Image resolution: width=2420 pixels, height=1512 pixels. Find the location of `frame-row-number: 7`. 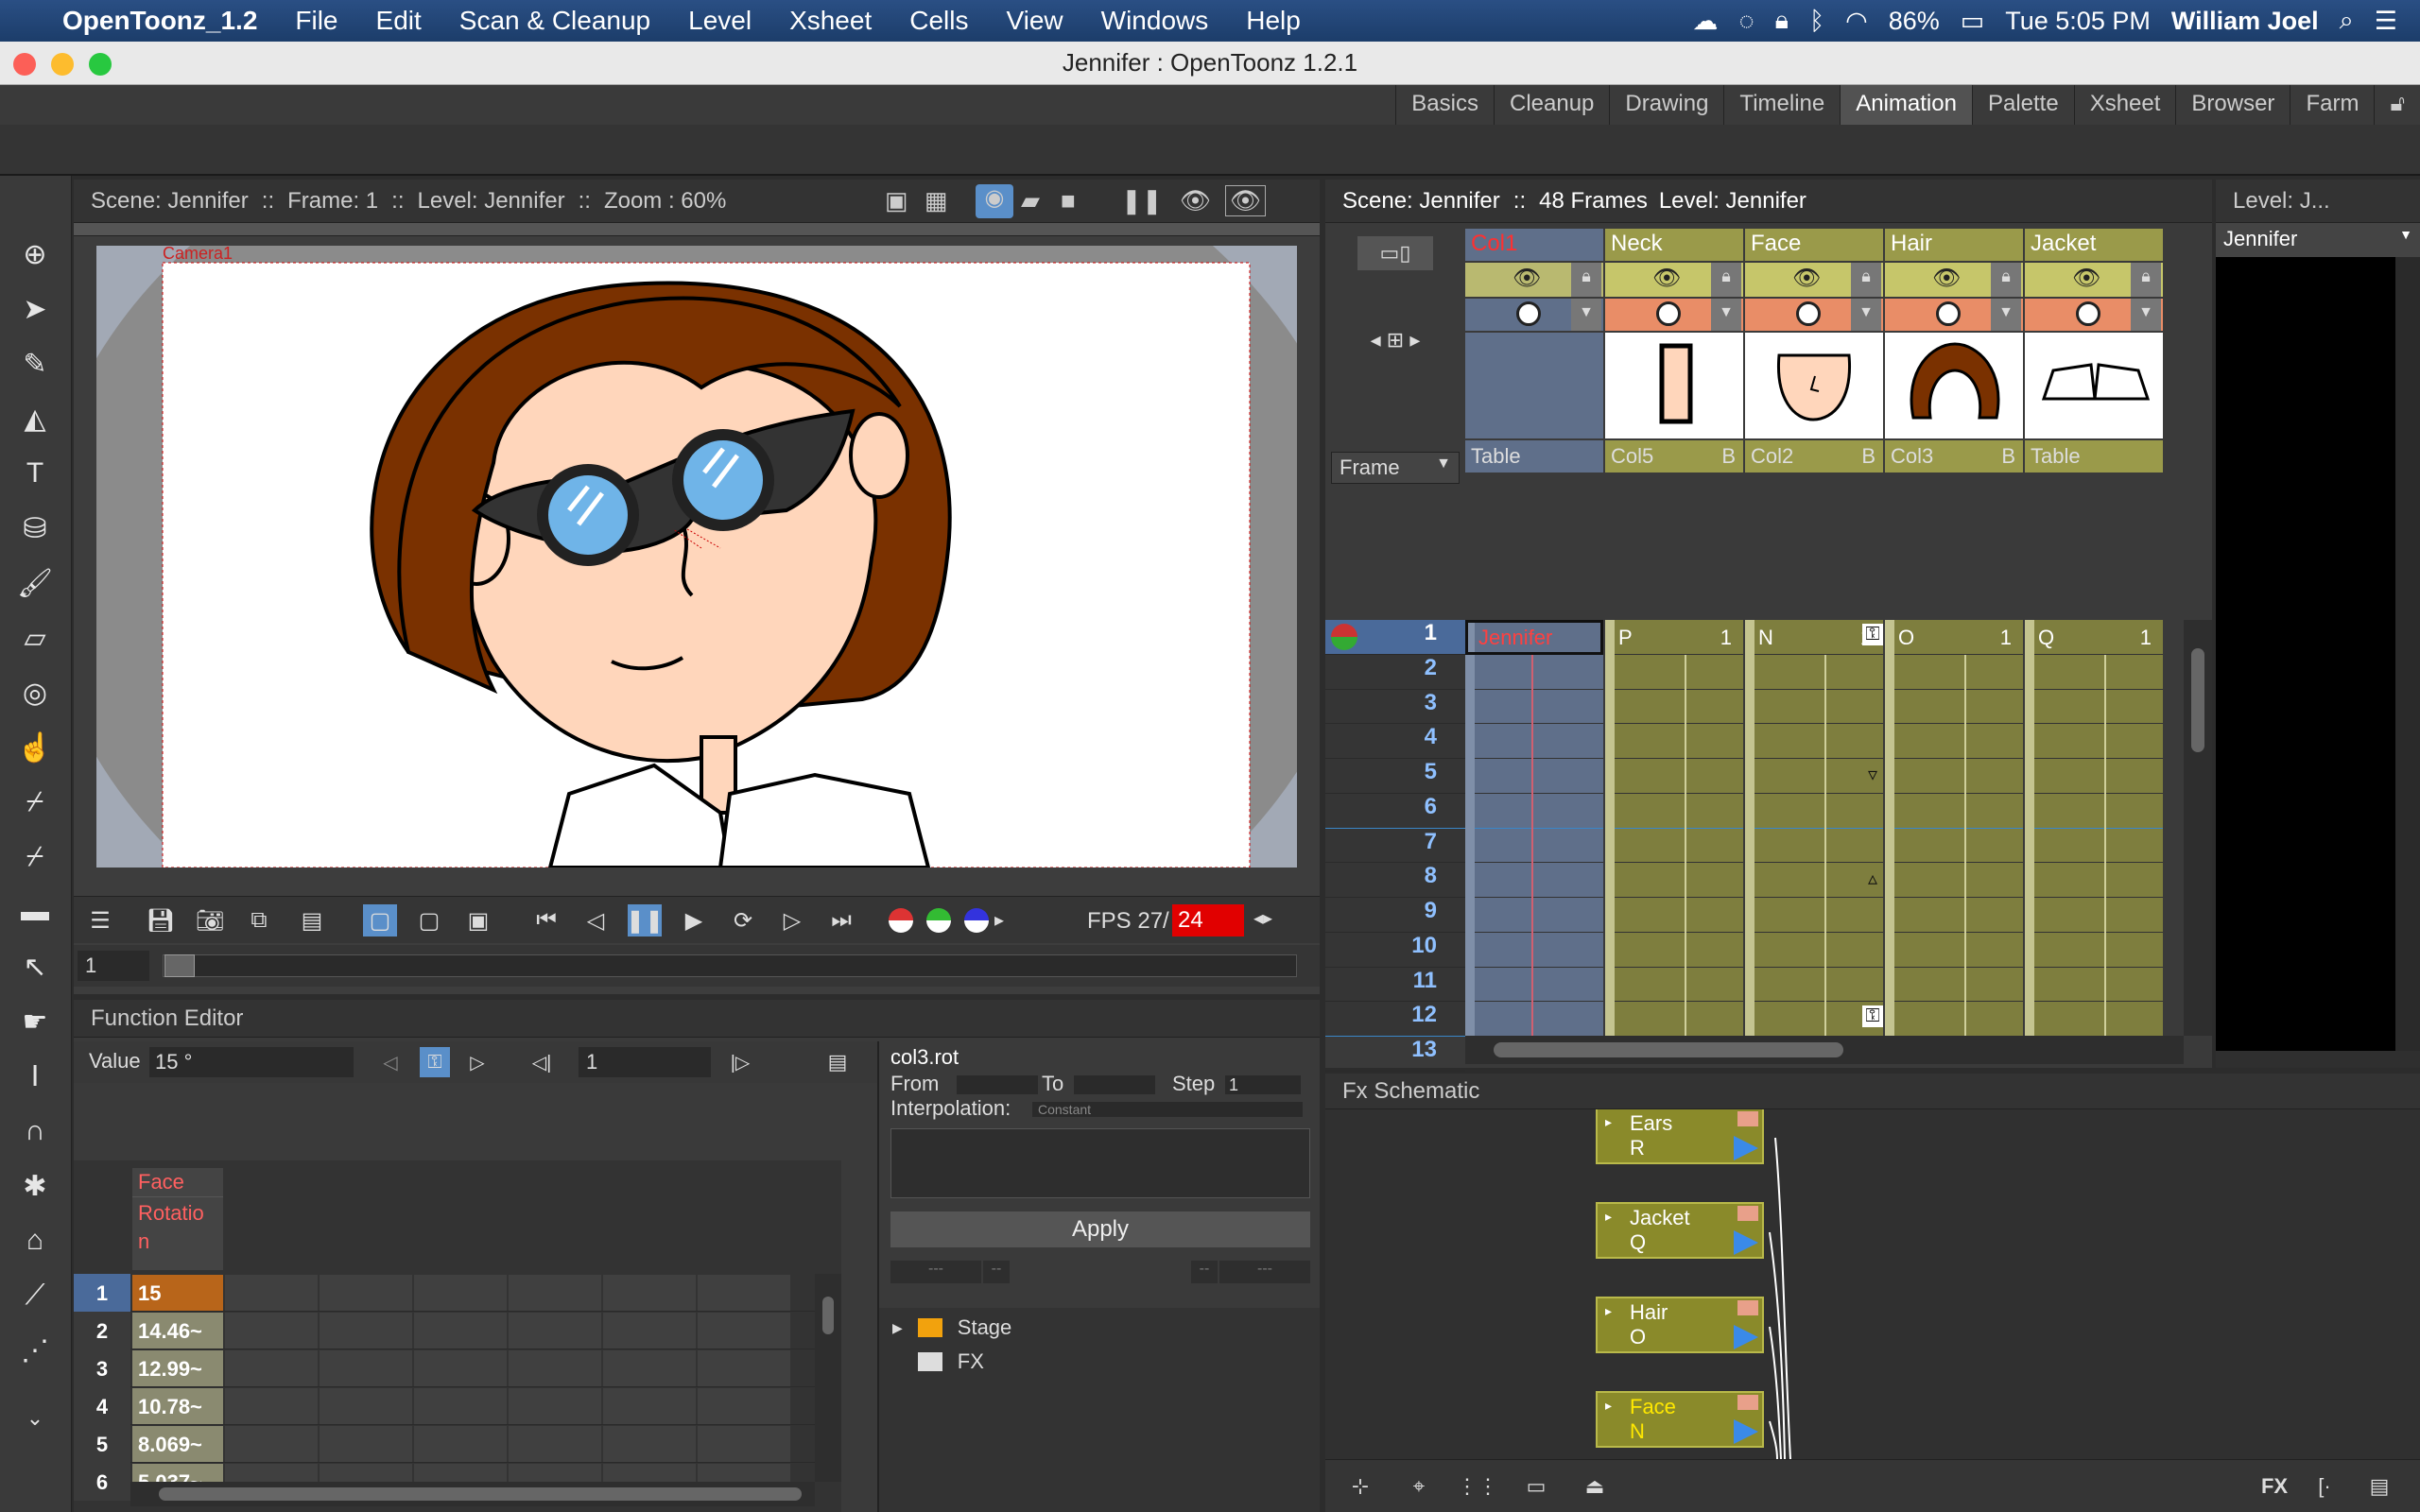

frame-row-number: 7 is located at coordinates (1395, 846).